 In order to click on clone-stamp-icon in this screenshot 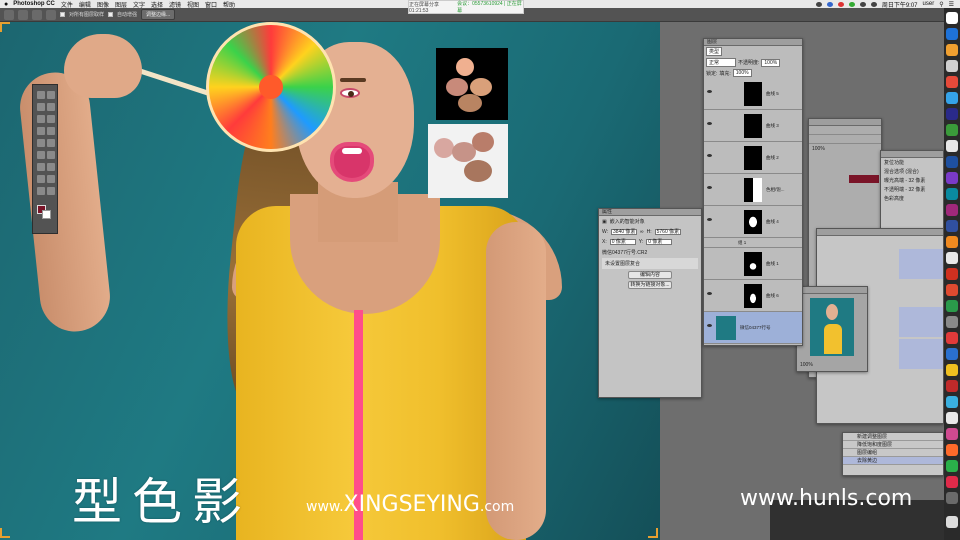, I will do `click(41, 143)`.